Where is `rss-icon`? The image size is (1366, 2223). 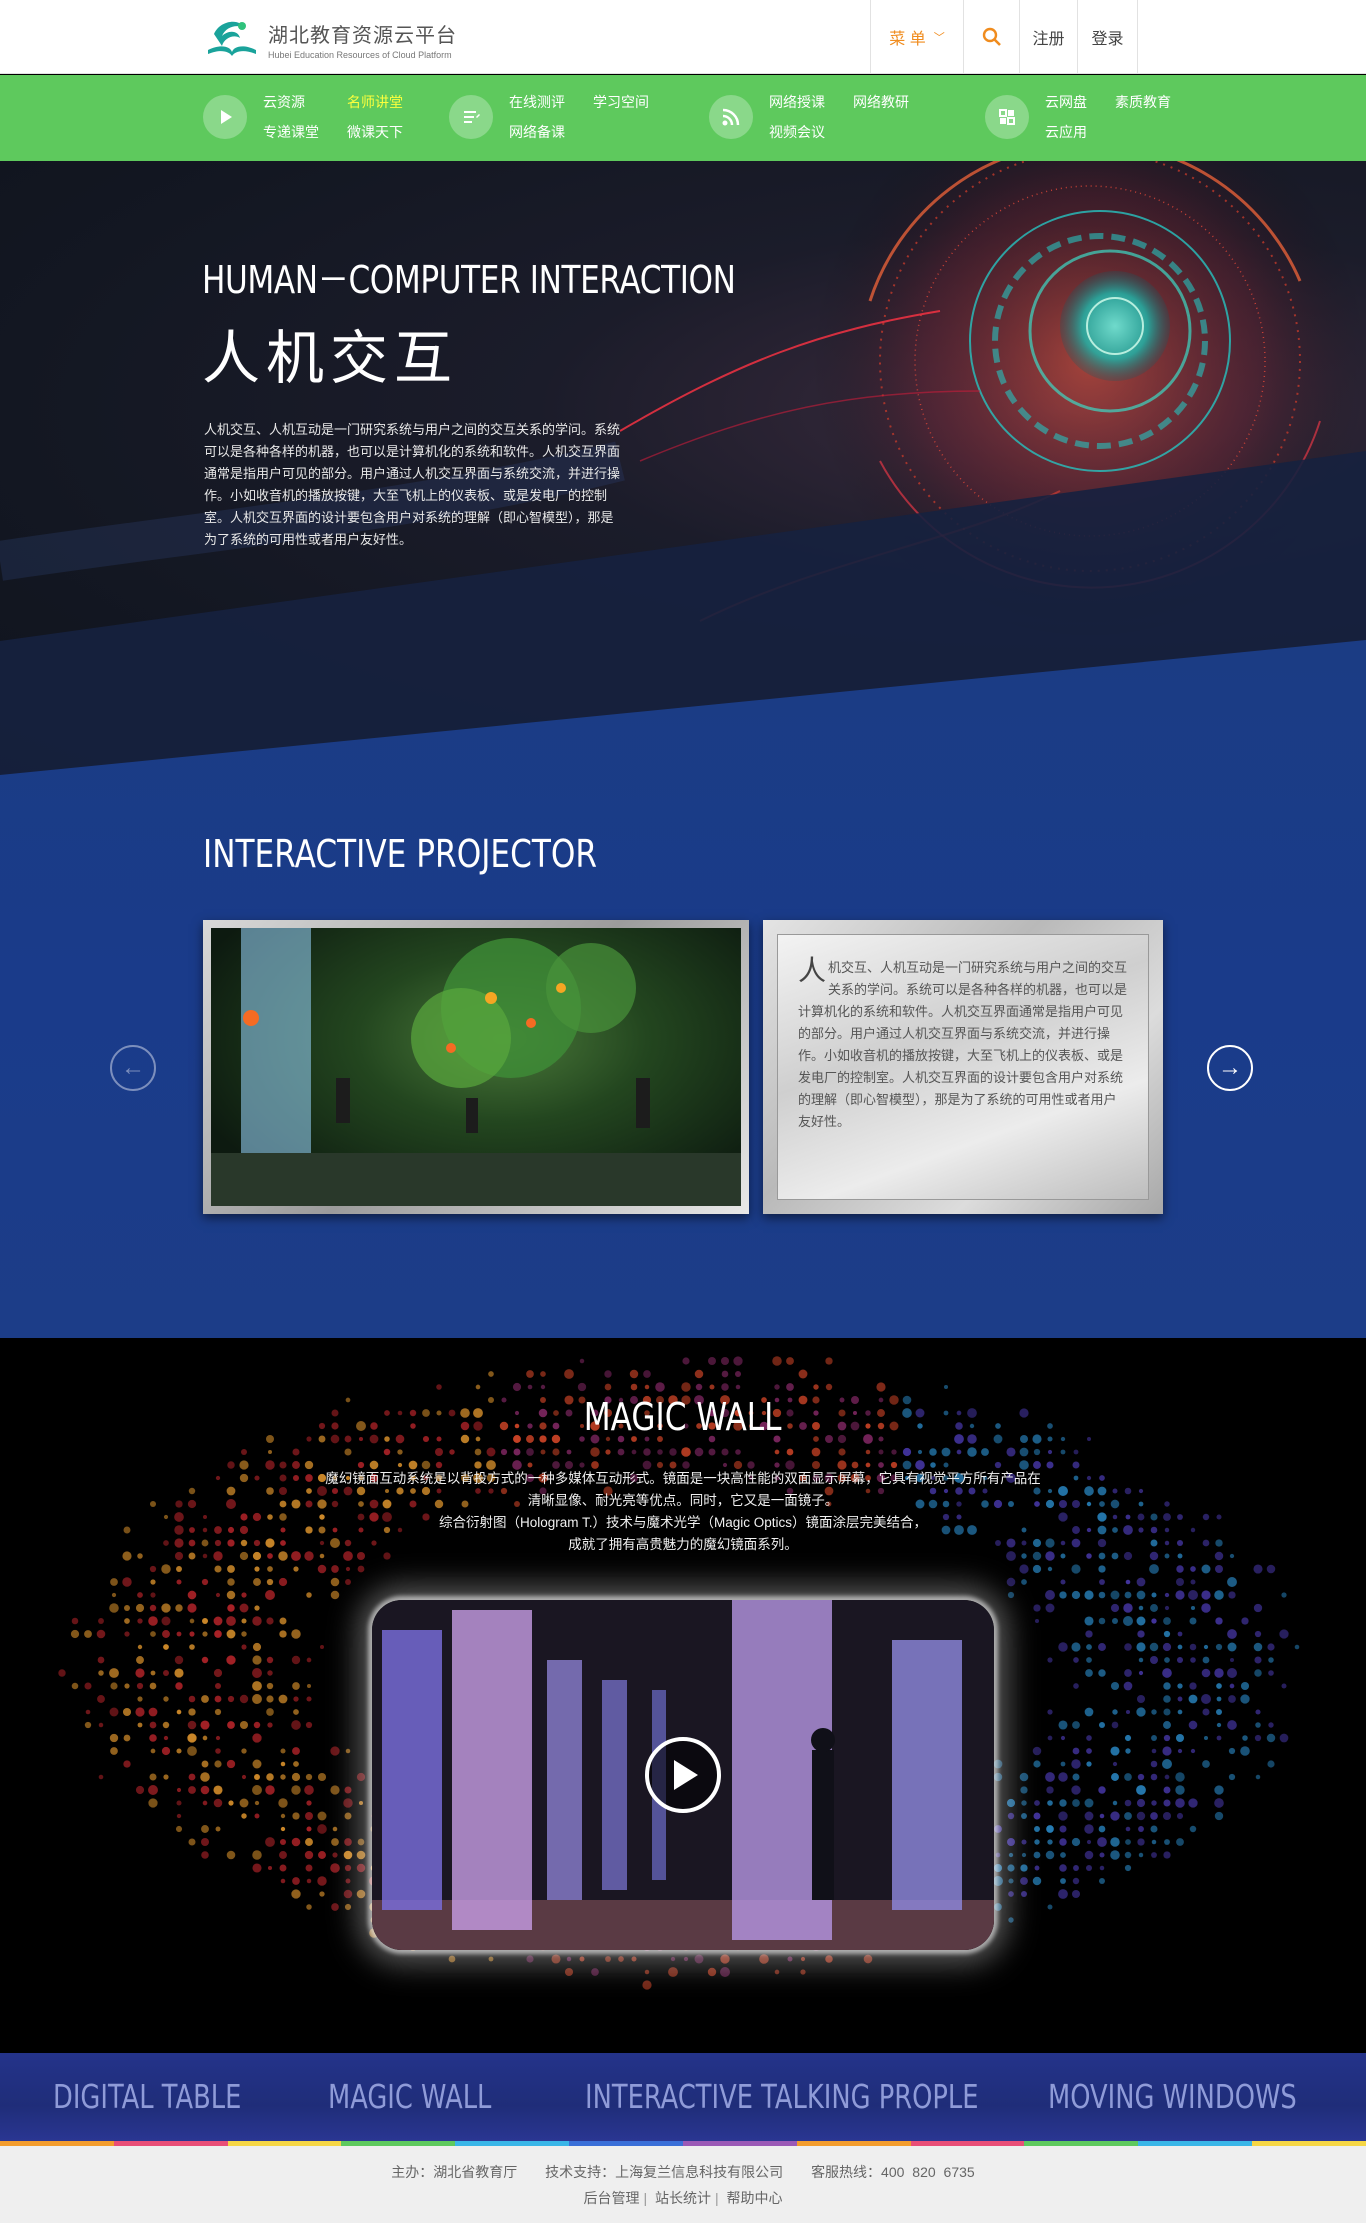
rss-icon is located at coordinates (731, 117).